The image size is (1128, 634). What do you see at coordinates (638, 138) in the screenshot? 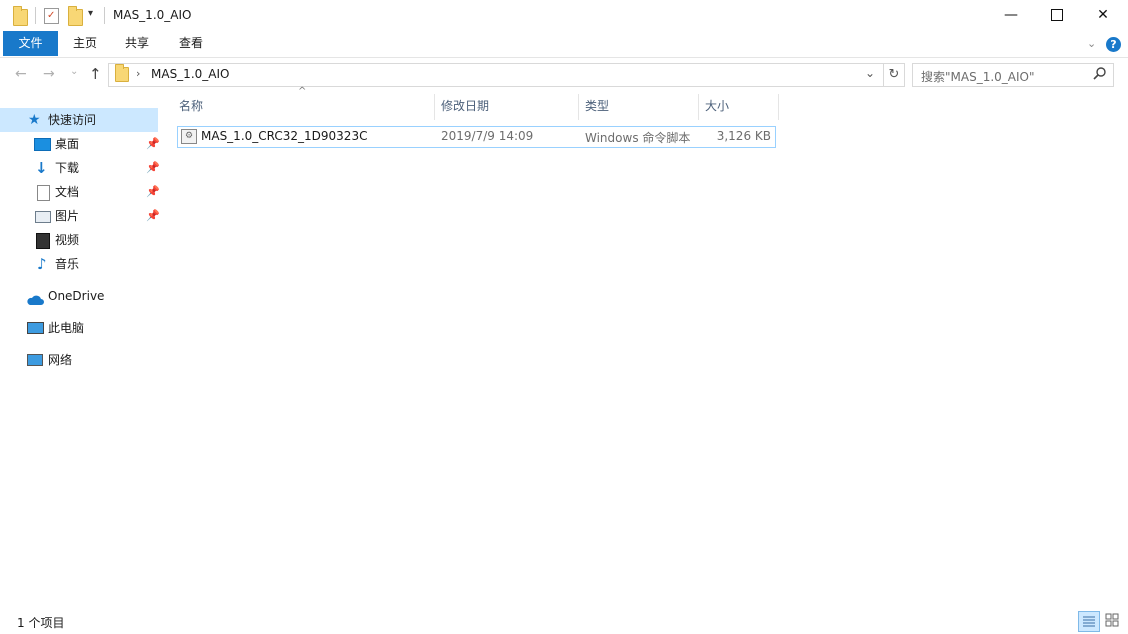
I see `file-type: Windows 命令脚本` at bounding box center [638, 138].